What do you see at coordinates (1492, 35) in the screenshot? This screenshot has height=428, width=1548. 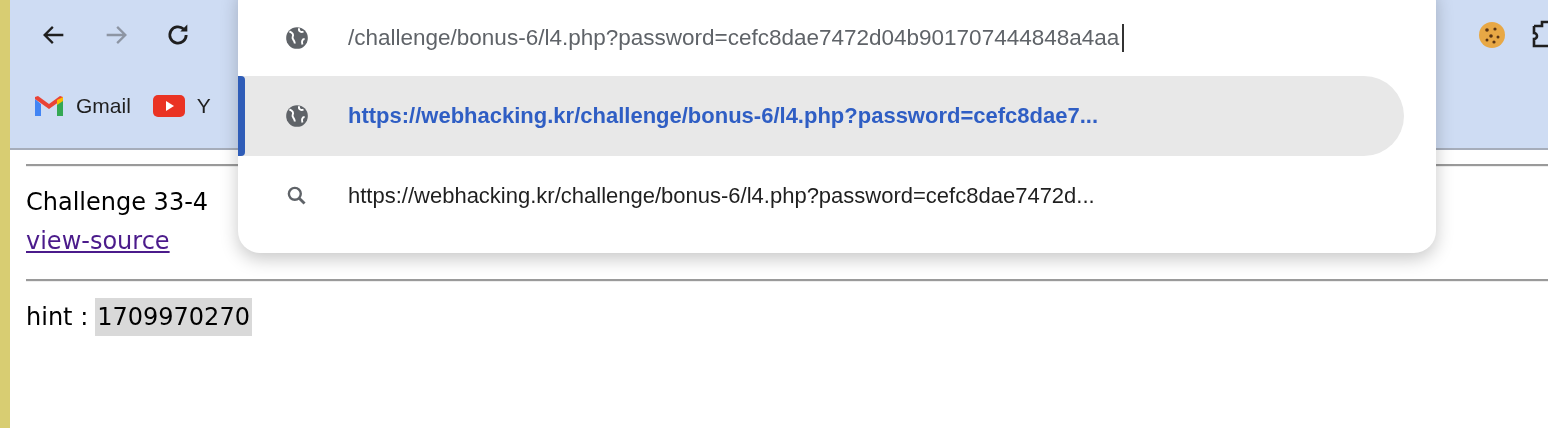 I see `cookie-icon` at bounding box center [1492, 35].